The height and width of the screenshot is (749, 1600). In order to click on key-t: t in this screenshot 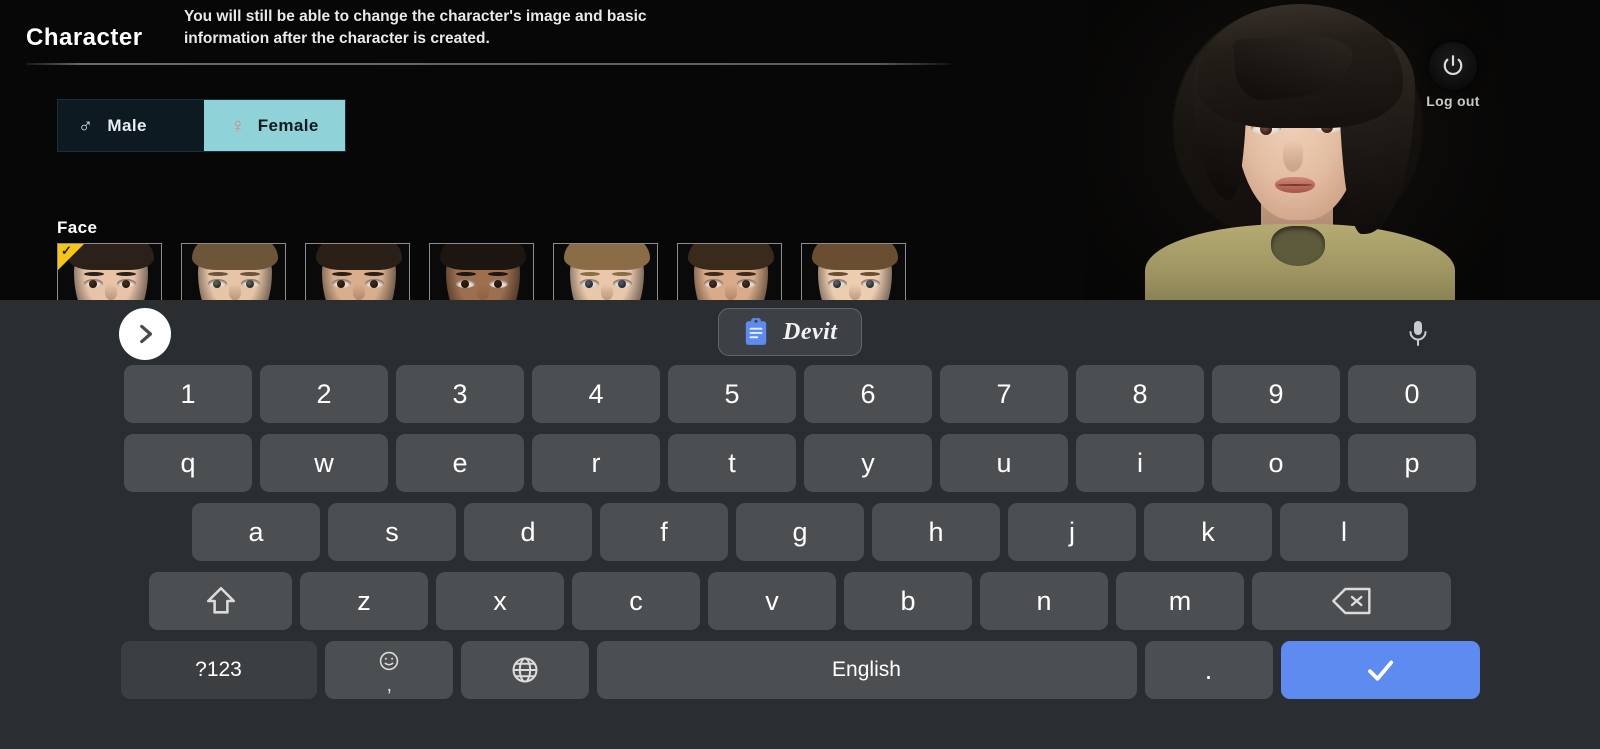, I will do `click(732, 463)`.